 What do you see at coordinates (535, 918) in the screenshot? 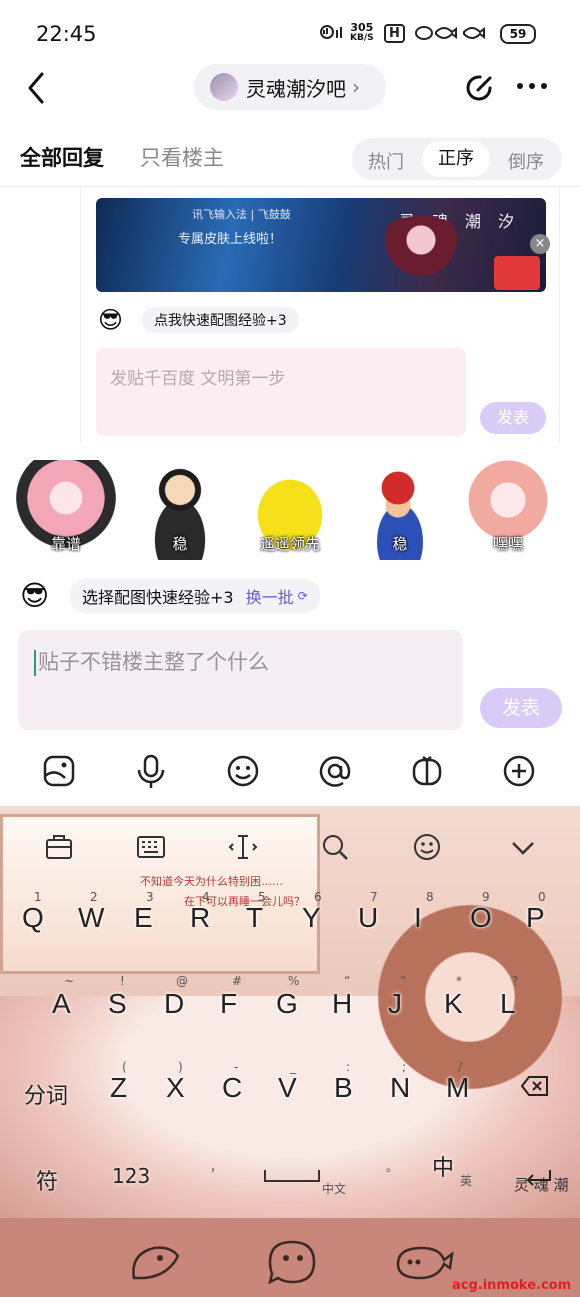
I see `key-p: P` at bounding box center [535, 918].